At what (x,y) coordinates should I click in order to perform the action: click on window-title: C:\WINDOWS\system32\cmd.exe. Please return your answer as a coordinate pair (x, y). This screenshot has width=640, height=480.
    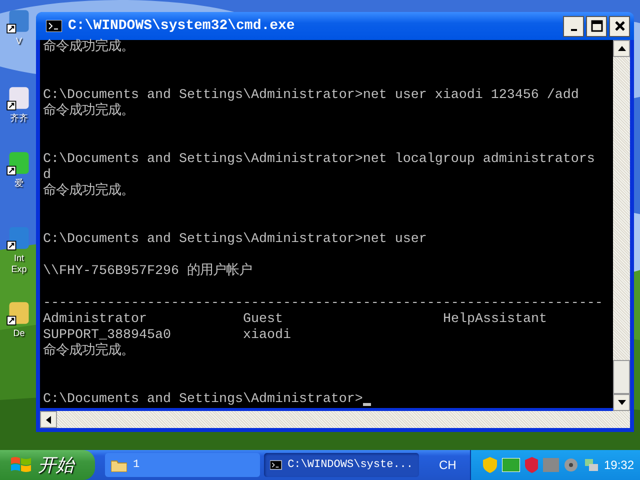
    Looking at the image, I should click on (182, 26).